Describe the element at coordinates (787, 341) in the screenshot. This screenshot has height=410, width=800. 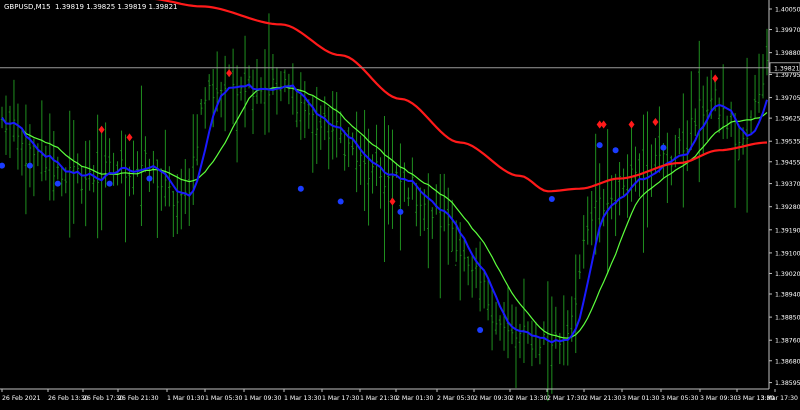
I see `price-tick-label: 1.38760` at that location.